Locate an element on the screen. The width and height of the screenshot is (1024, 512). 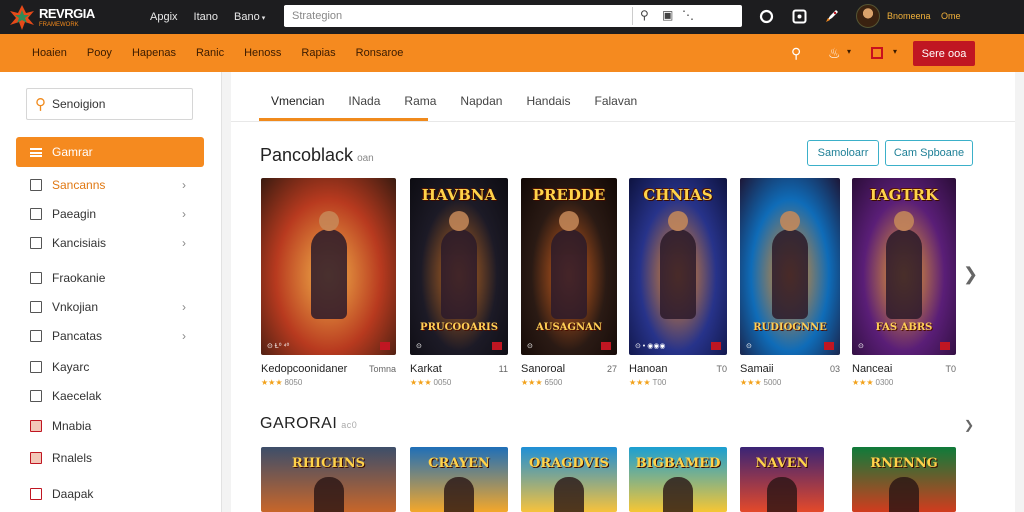
poster-footer: ⊙ Ɫ⁰ ⁴⁰ is located at coordinates (278, 346).